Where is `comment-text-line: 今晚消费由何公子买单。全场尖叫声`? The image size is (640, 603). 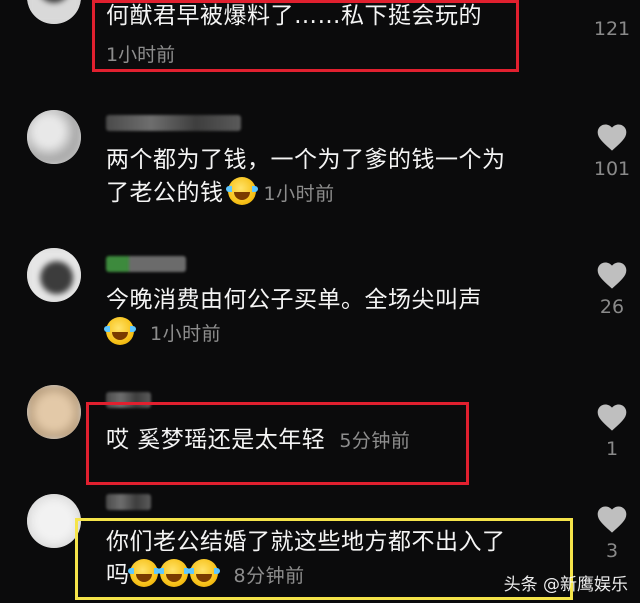 comment-text-line: 今晚消费由何公子买单。全场尖叫声 is located at coordinates (294, 300).